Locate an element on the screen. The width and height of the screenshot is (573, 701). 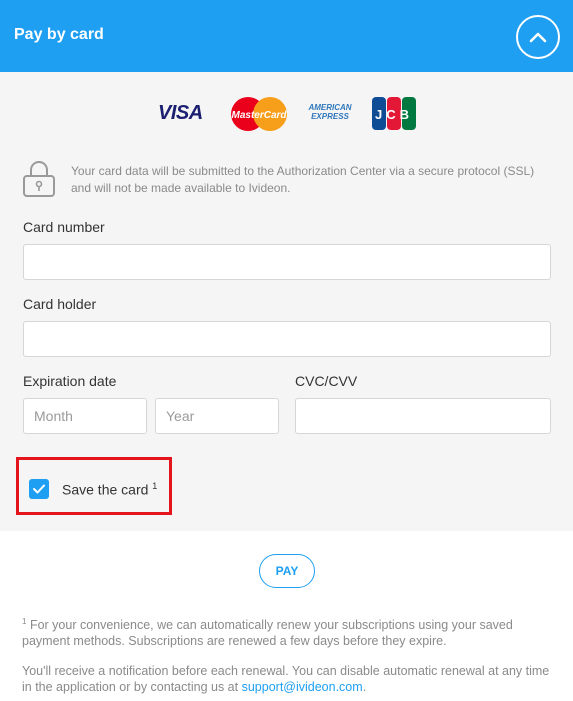
amex-line2: EXPRESS is located at coordinates (330, 116).